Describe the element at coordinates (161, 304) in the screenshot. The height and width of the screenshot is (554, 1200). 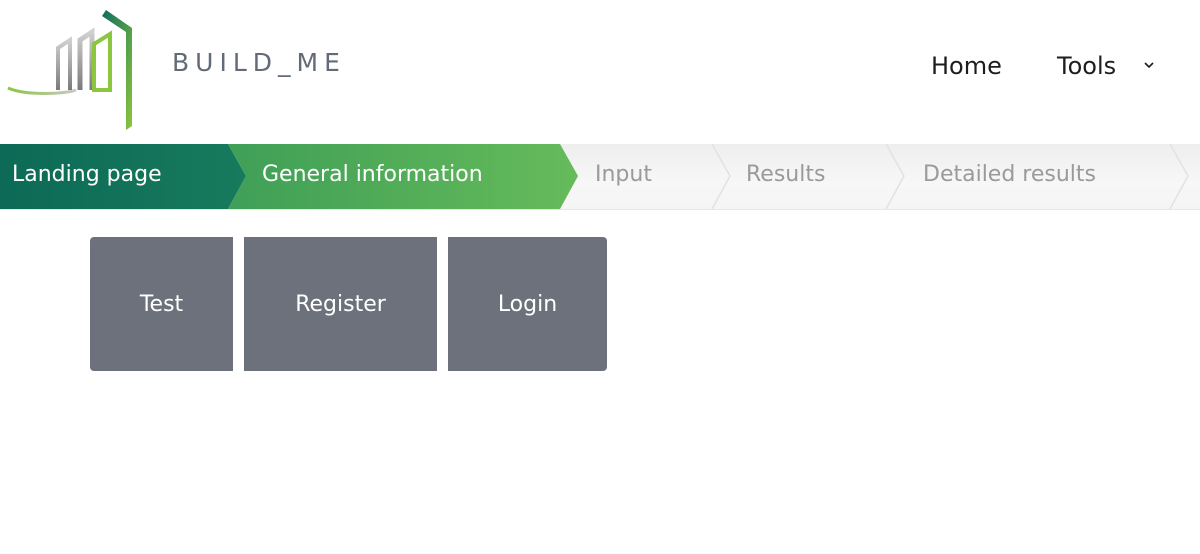
I see `test-button: Test` at that location.